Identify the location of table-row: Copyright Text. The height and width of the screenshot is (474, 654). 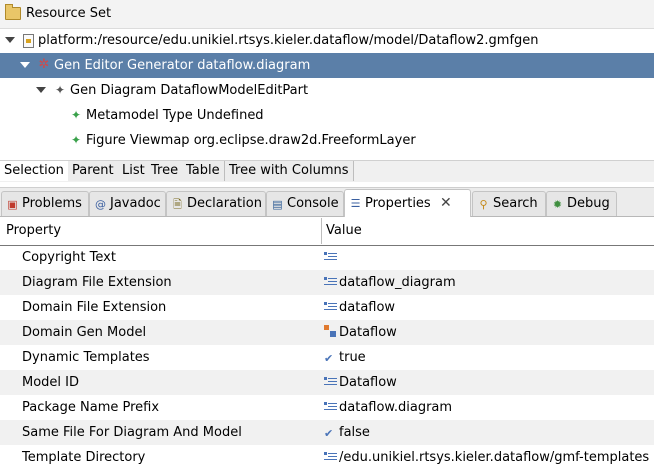
(327, 257).